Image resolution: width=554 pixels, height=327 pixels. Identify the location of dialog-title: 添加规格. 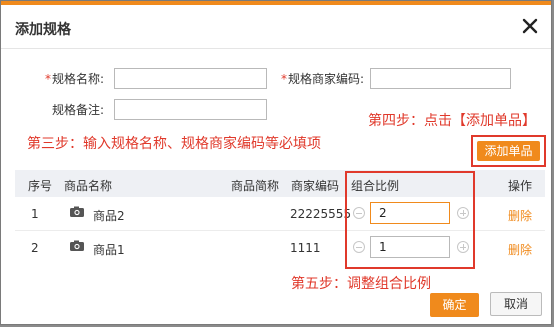
(43, 30).